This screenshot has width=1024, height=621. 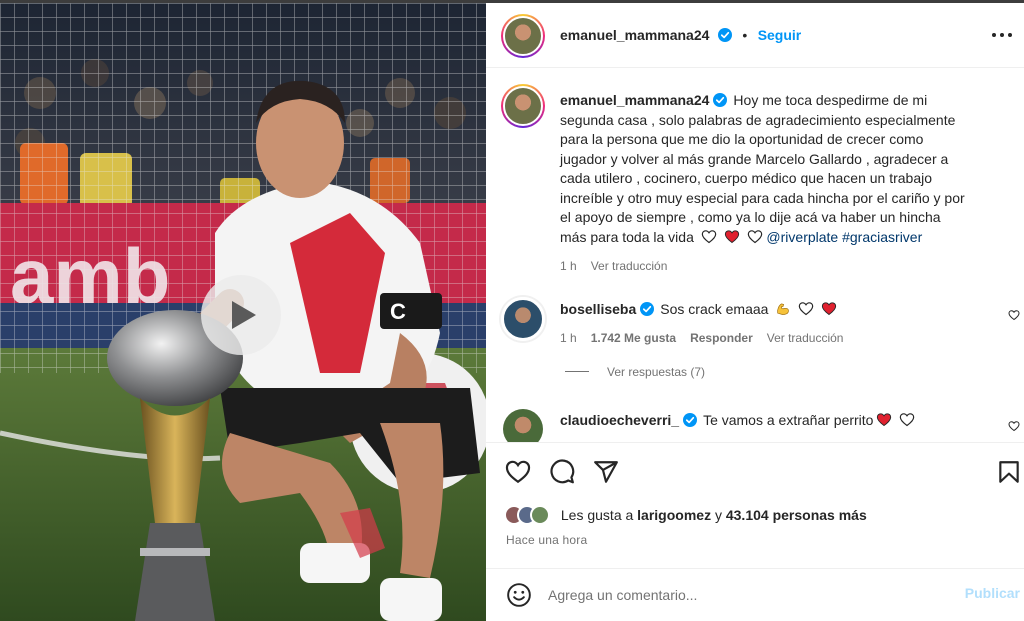 What do you see at coordinates (512, 1) in the screenshot?
I see `window-top-border` at bounding box center [512, 1].